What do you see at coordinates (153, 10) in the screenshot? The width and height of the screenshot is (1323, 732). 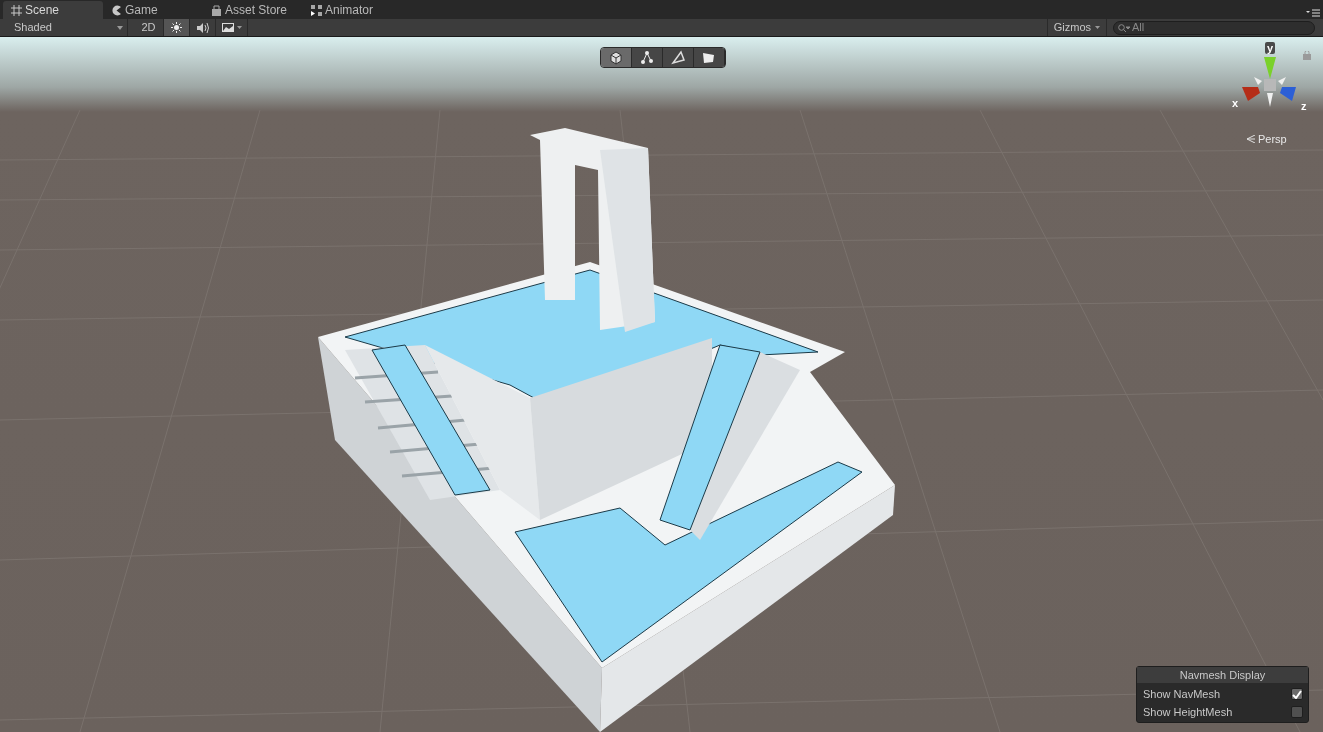 I see `tab: Game` at bounding box center [153, 10].